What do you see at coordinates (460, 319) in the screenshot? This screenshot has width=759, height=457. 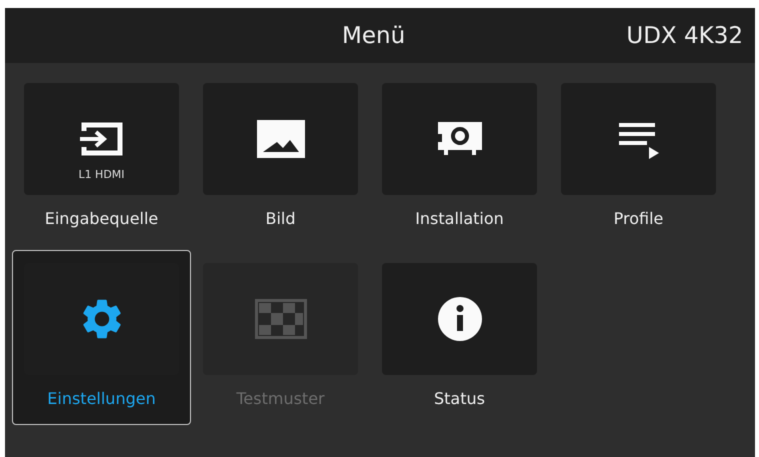 I see `info-icon` at bounding box center [460, 319].